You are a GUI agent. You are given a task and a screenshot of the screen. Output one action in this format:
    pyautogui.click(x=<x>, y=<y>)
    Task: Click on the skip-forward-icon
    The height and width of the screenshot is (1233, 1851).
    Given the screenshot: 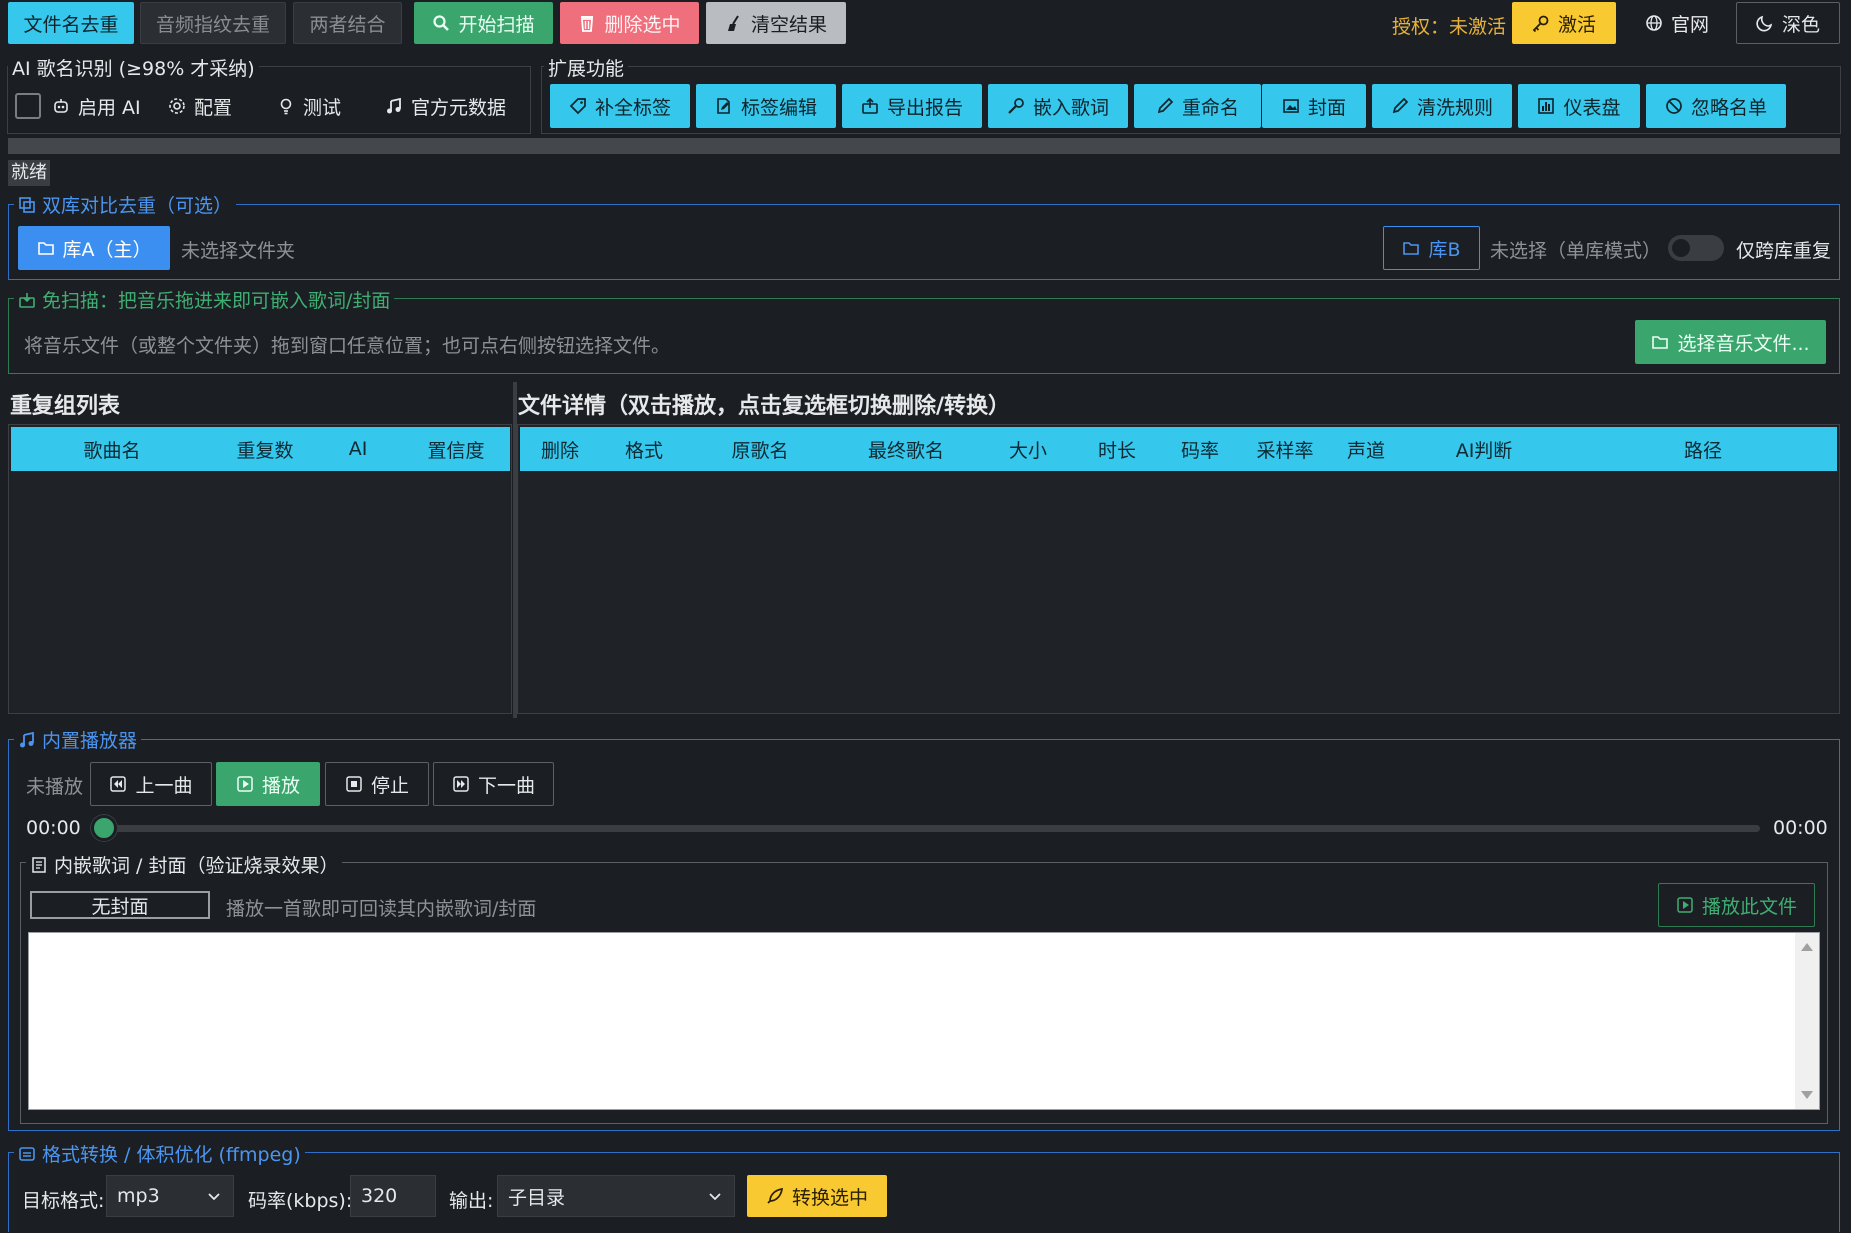 What is the action you would take?
    pyautogui.click(x=461, y=784)
    